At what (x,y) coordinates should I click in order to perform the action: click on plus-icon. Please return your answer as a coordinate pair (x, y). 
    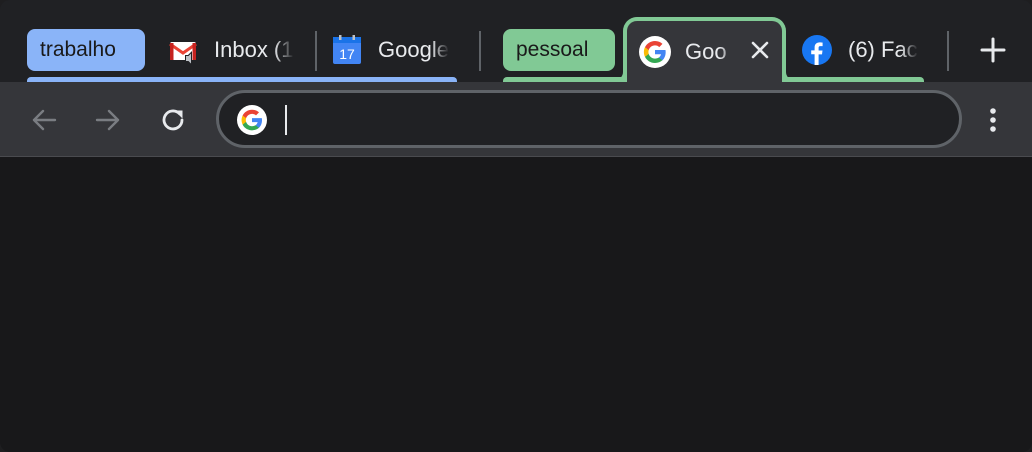
    Looking at the image, I should click on (993, 50).